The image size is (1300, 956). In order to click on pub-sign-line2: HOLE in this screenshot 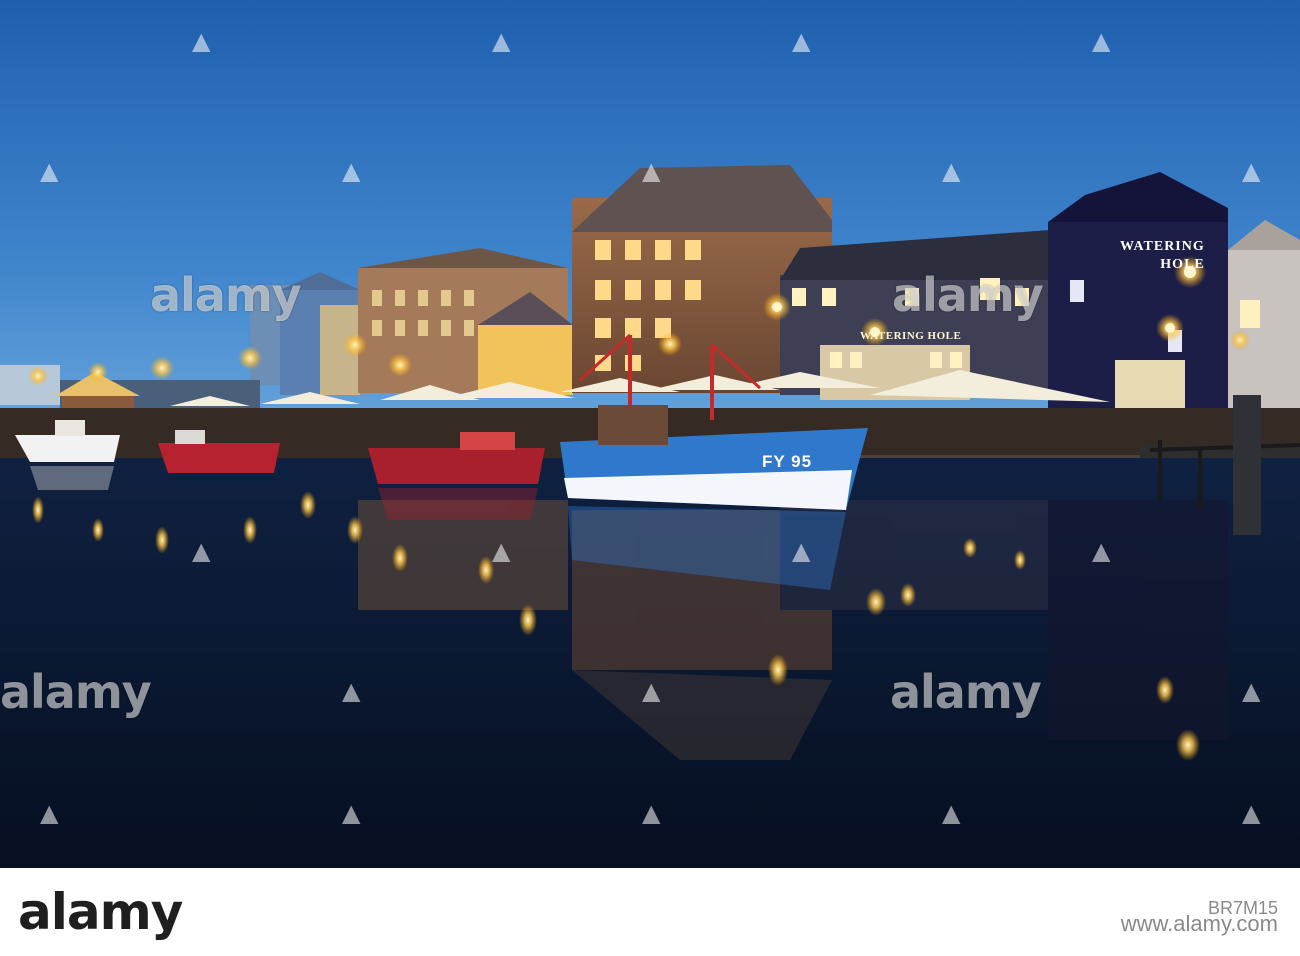, I will do `click(1182, 264)`.